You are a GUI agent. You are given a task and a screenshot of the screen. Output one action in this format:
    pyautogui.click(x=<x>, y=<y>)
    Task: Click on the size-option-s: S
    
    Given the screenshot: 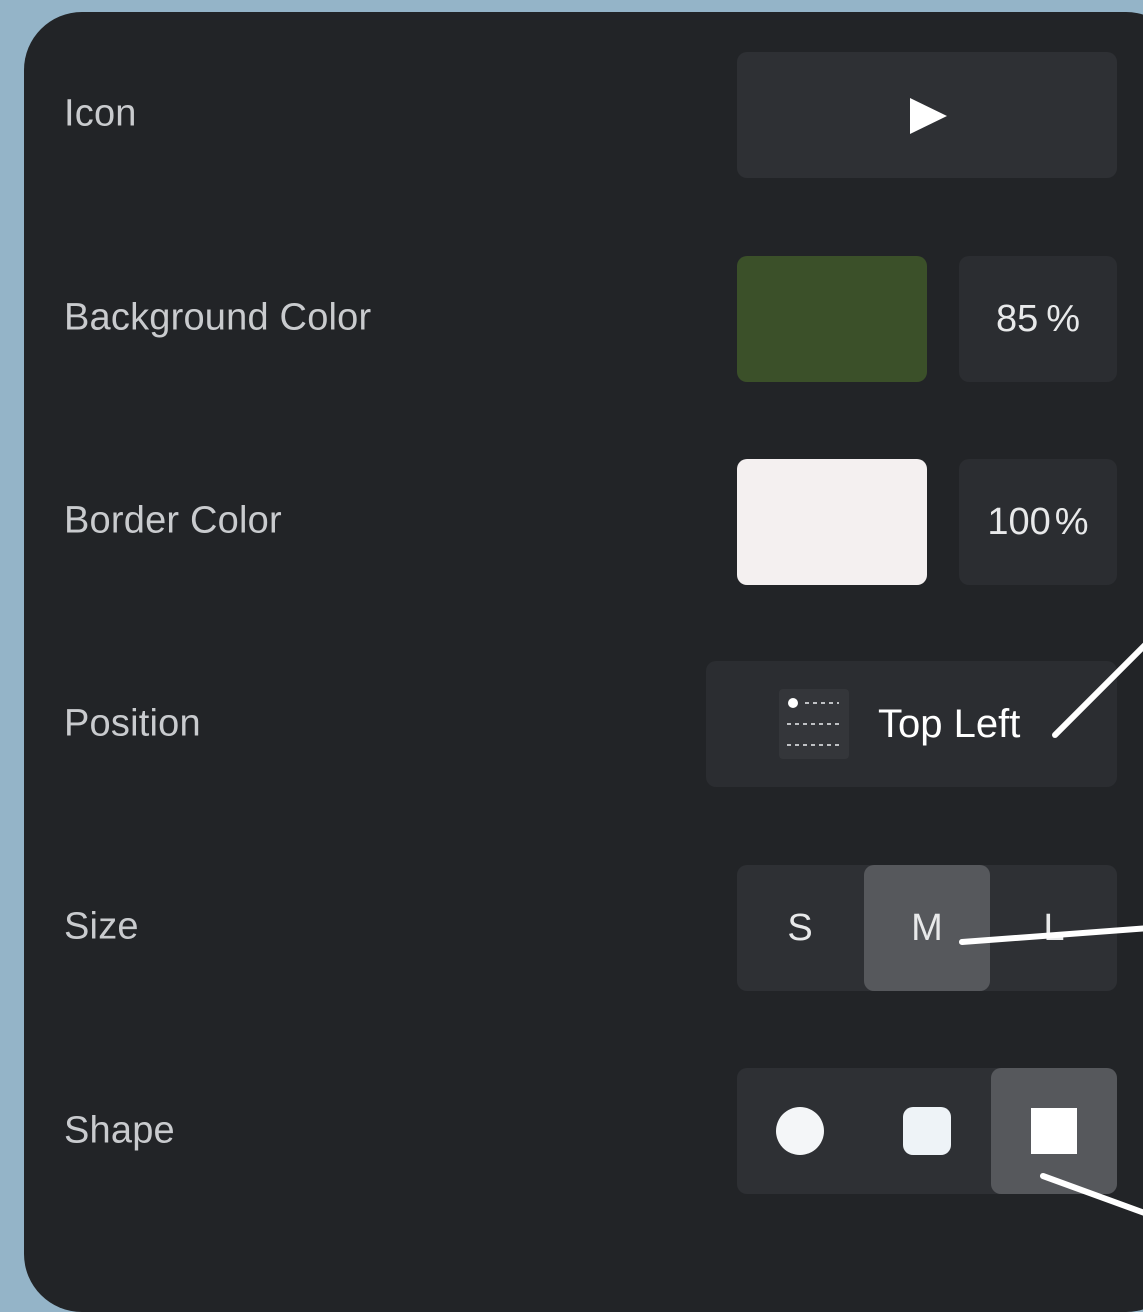 What is the action you would take?
    pyautogui.click(x=800, y=928)
    